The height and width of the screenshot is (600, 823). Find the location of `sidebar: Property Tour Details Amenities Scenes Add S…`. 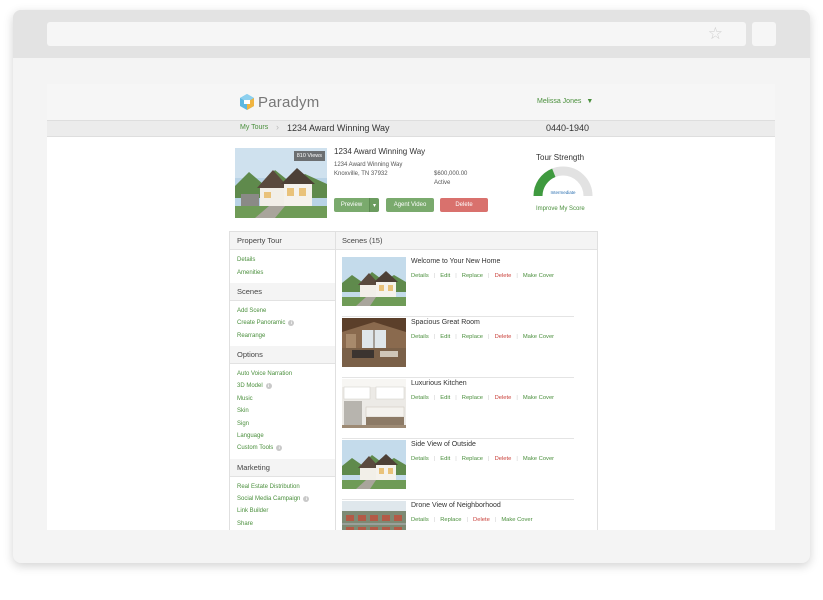

sidebar: Property Tour Details Amenities Scenes Add S… is located at coordinates (282, 380).